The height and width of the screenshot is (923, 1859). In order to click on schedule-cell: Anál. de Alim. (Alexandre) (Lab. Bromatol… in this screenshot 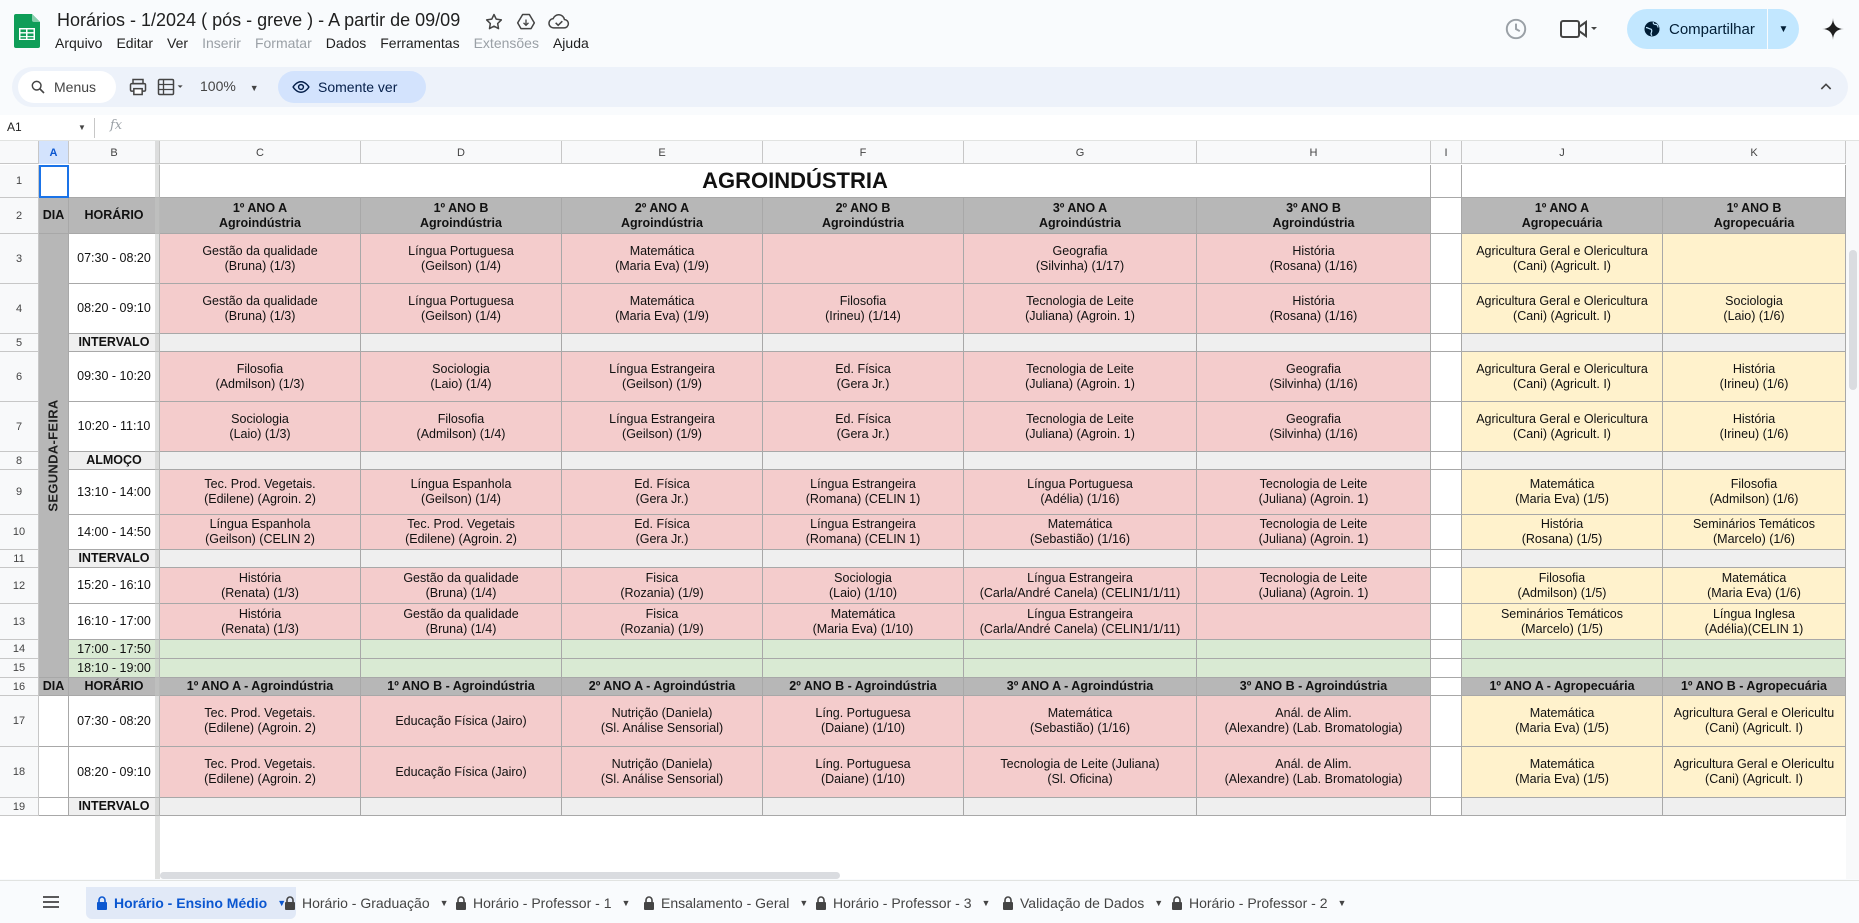, I will do `click(1314, 721)`.